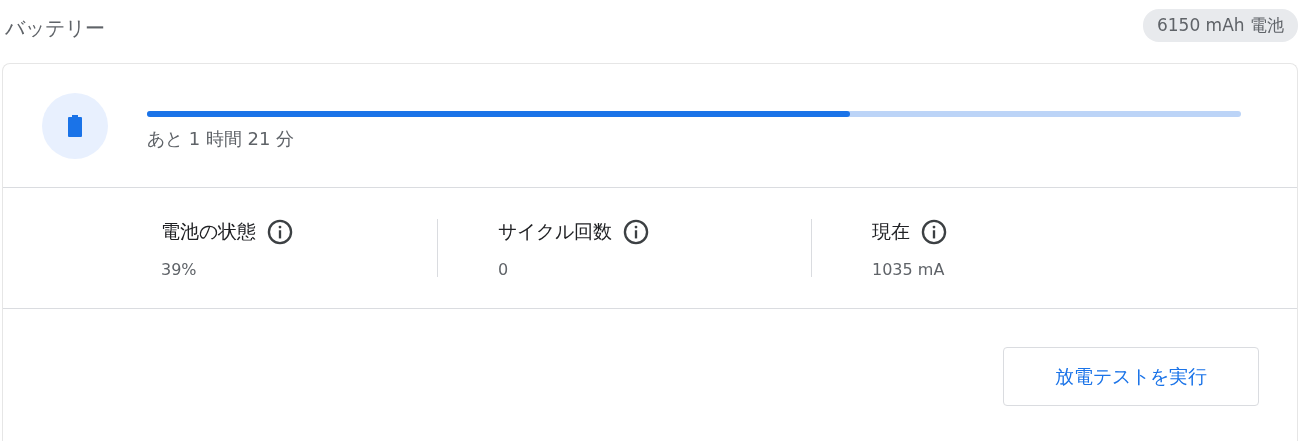  I want to click on battery-icon, so click(75, 125).